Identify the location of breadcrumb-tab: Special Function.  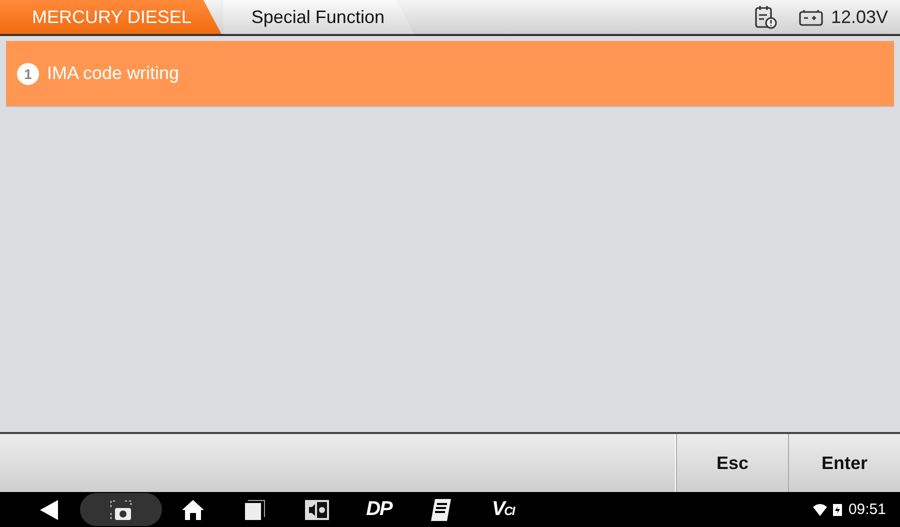
(318, 17).